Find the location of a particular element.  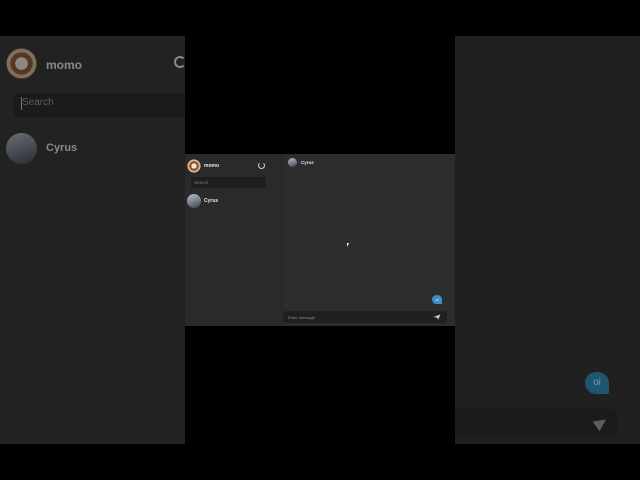

background-user-avatar is located at coordinates (21, 63).